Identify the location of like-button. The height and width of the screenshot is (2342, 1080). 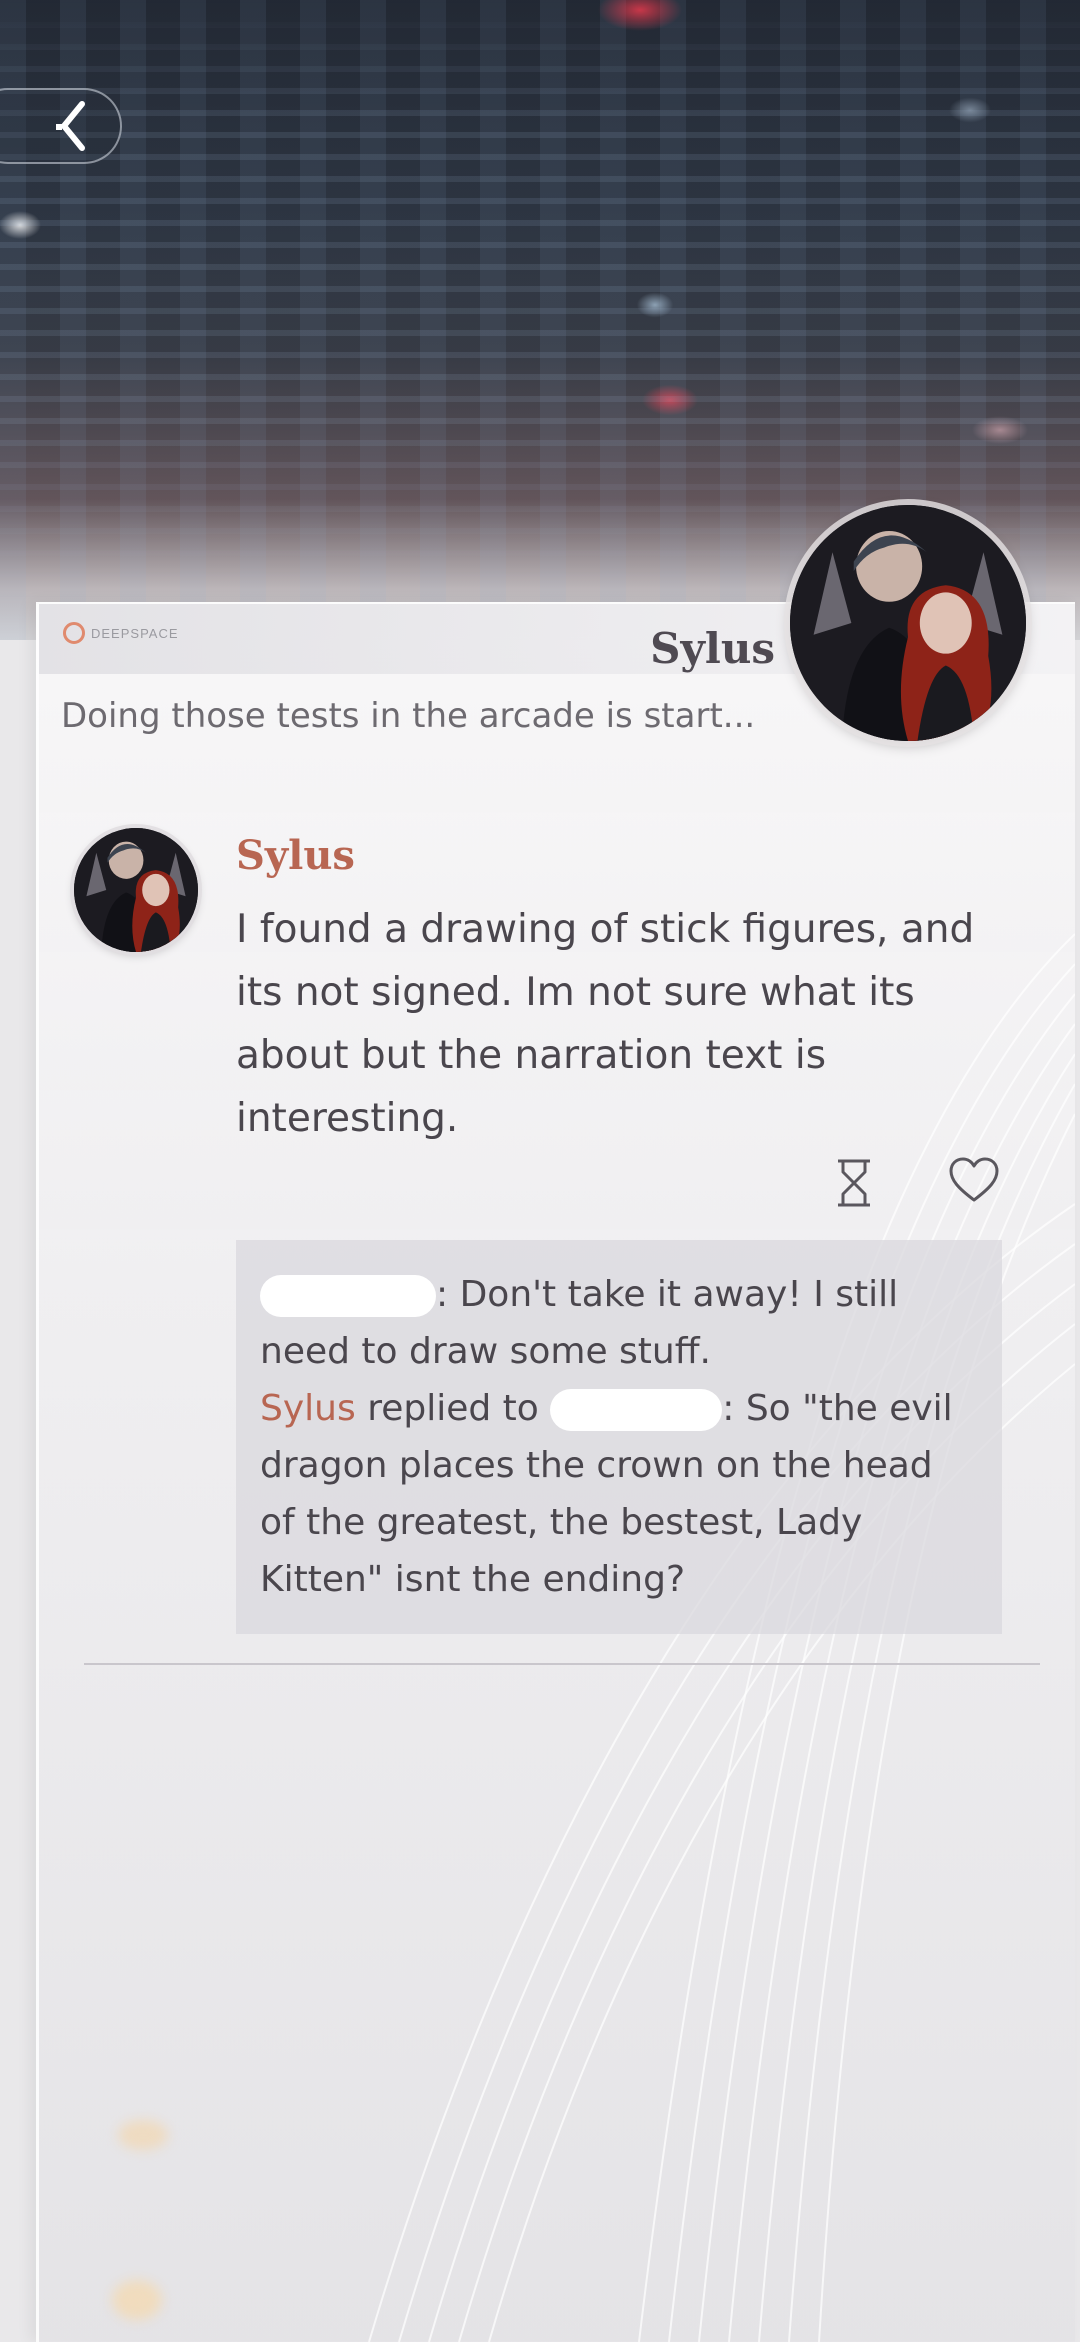
(974, 1180).